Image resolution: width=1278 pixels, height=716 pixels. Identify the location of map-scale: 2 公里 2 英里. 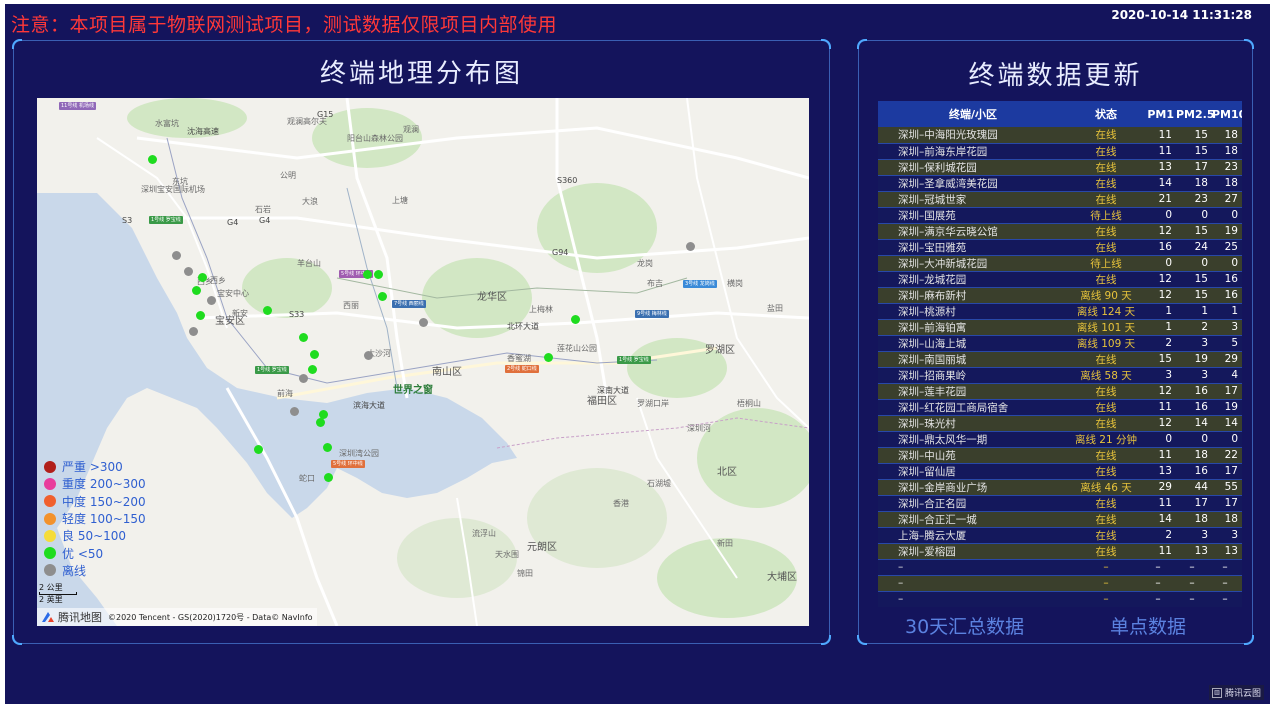
(58, 593).